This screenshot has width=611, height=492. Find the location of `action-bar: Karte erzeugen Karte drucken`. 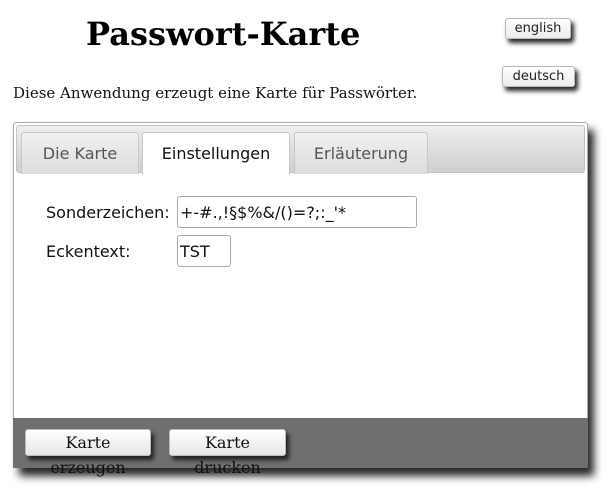

action-bar: Karte erzeugen Karte drucken is located at coordinates (300, 447).